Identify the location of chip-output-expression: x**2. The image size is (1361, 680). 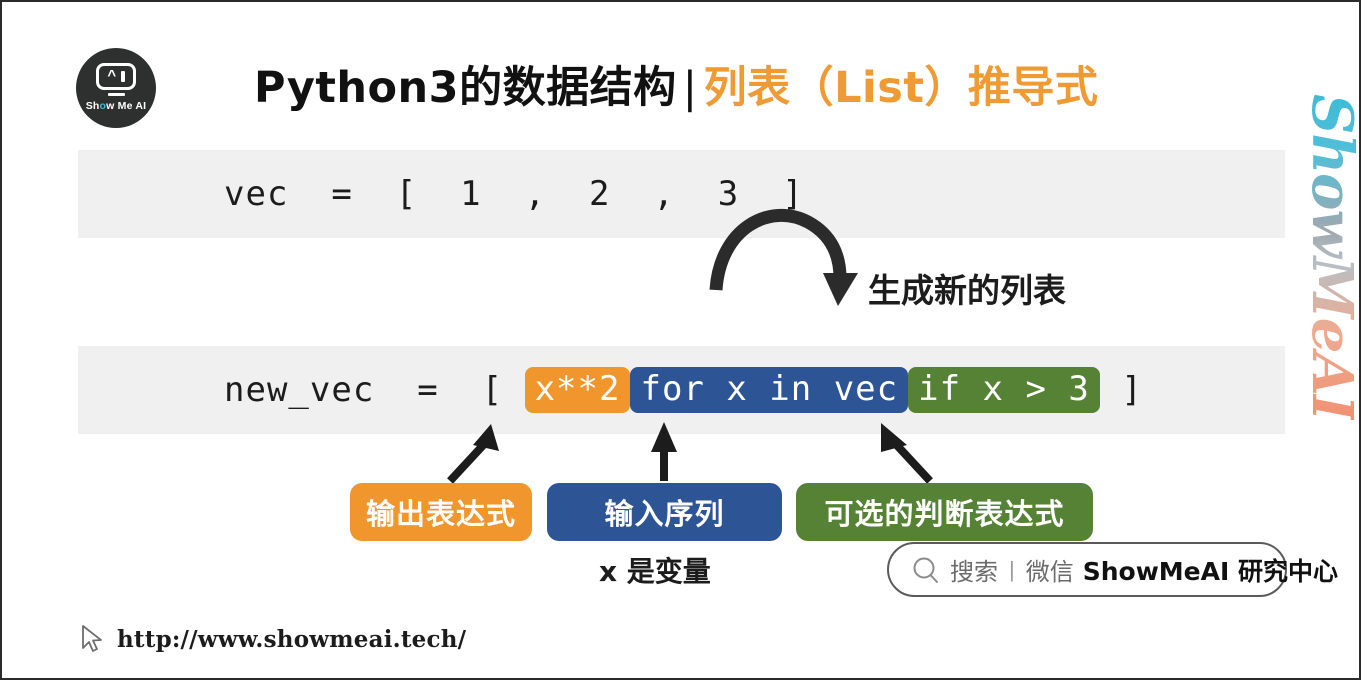
(577, 390).